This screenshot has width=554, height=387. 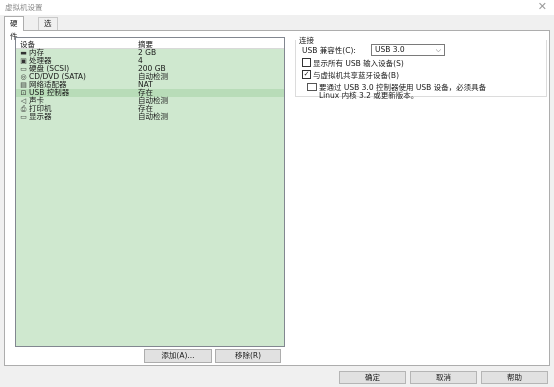 What do you see at coordinates (23, 69) in the screenshot?
I see `harddisk-icon: ▭` at bounding box center [23, 69].